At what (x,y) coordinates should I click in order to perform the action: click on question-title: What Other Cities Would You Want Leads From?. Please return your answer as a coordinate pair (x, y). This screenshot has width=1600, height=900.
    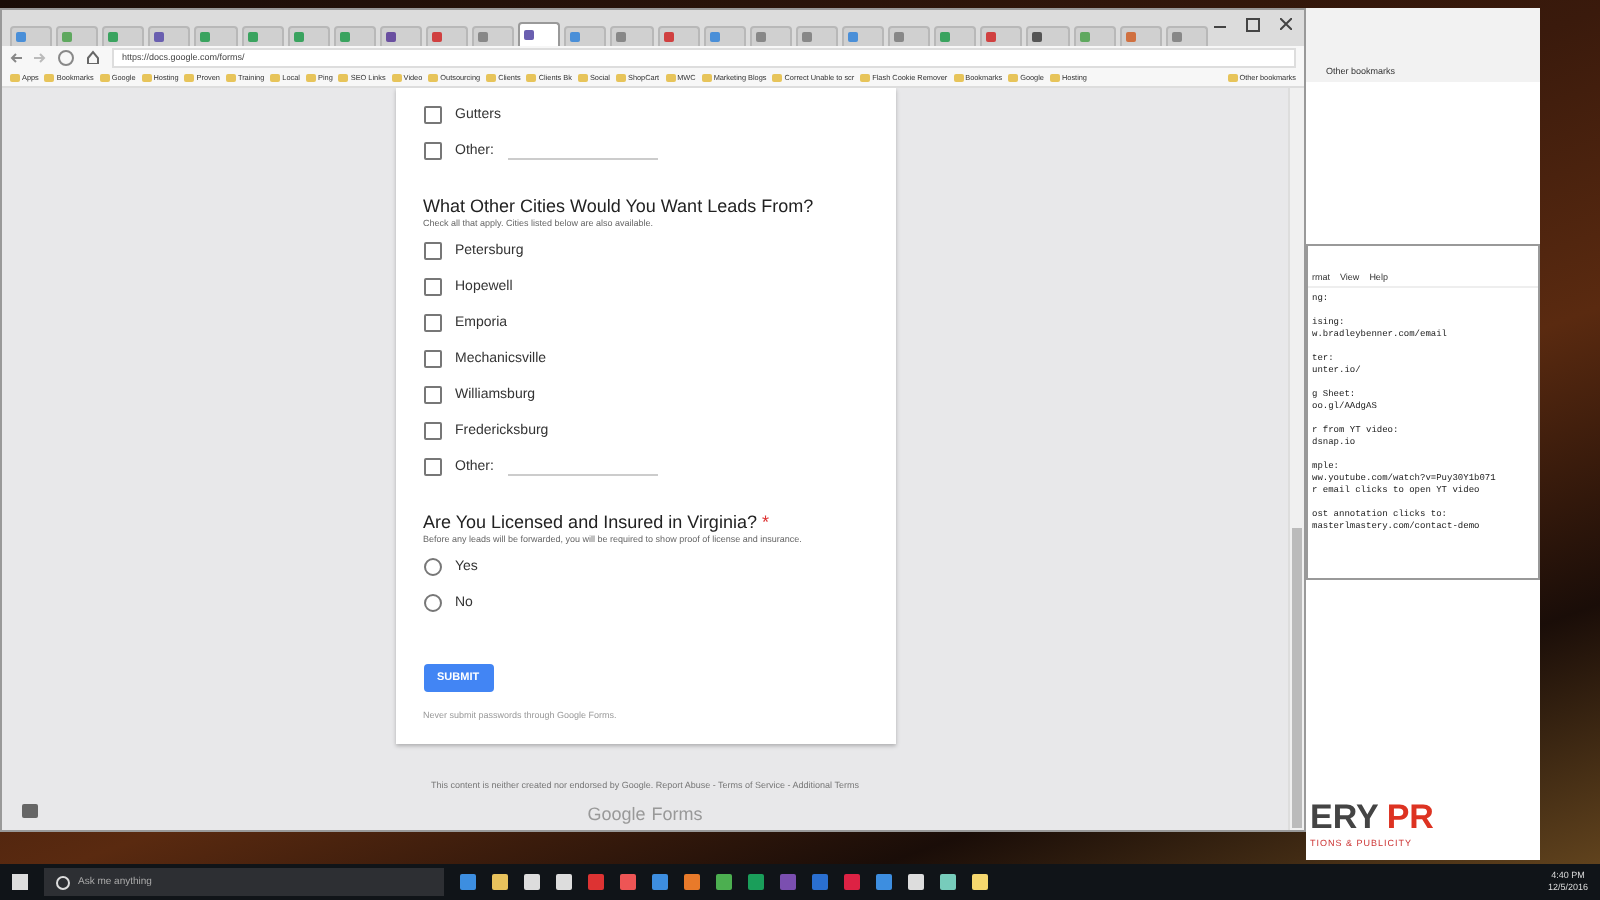
    Looking at the image, I should click on (619, 206).